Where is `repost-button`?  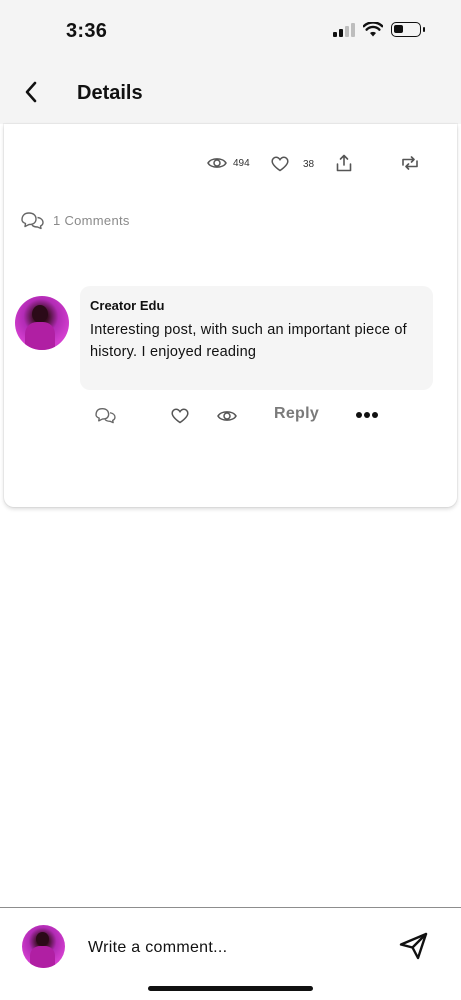
repost-button is located at coordinates (410, 163).